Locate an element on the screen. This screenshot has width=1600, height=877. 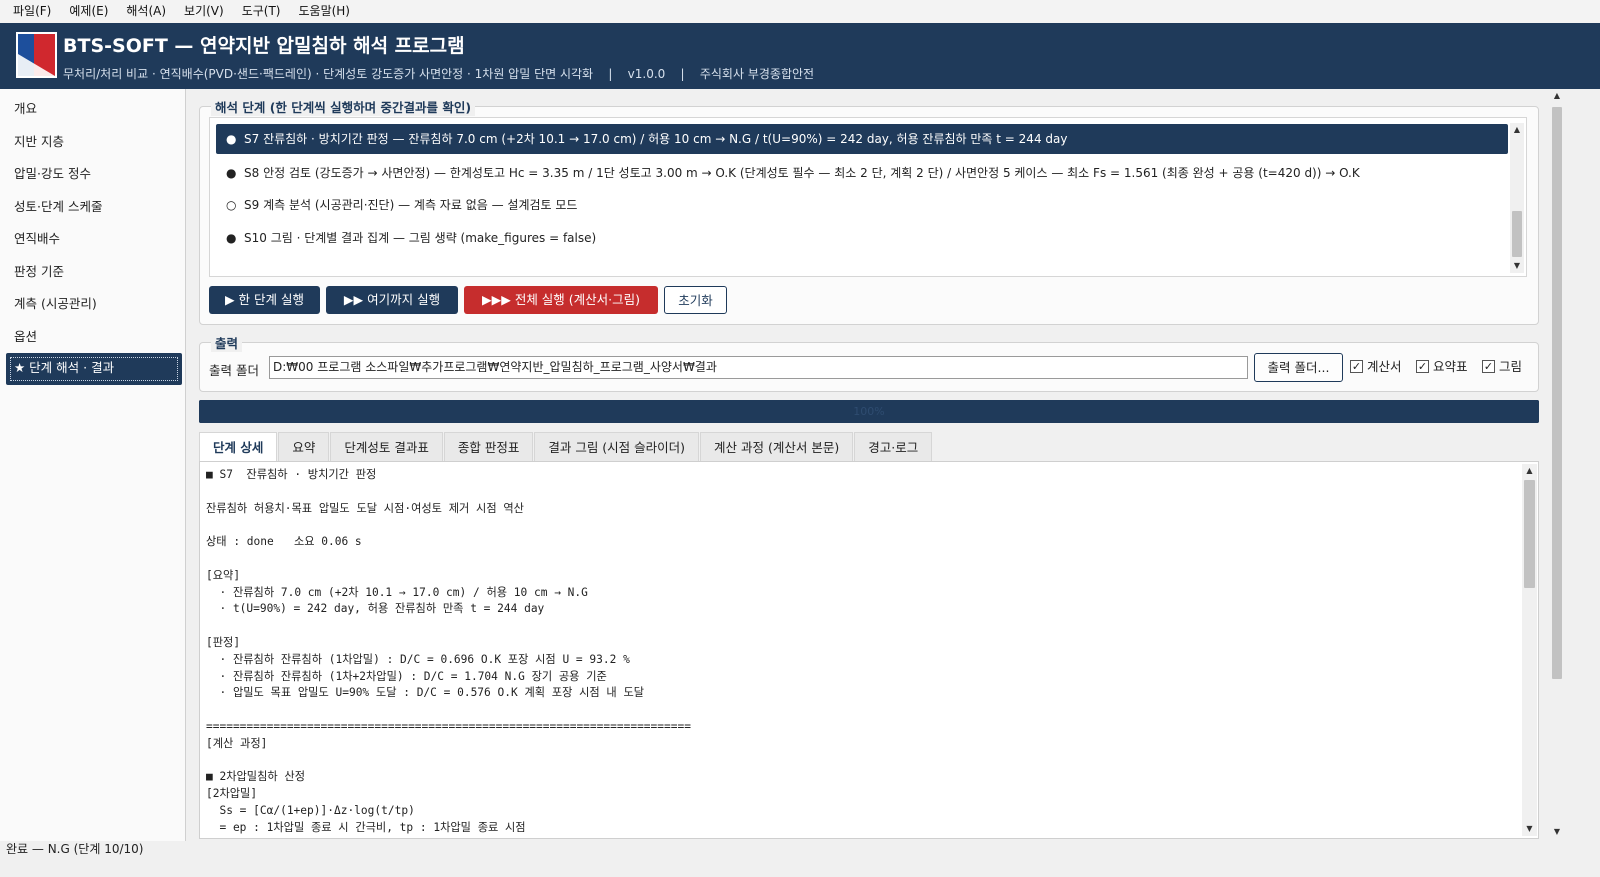
report-checkbox: ✓ 계산서 is located at coordinates (1376, 367).